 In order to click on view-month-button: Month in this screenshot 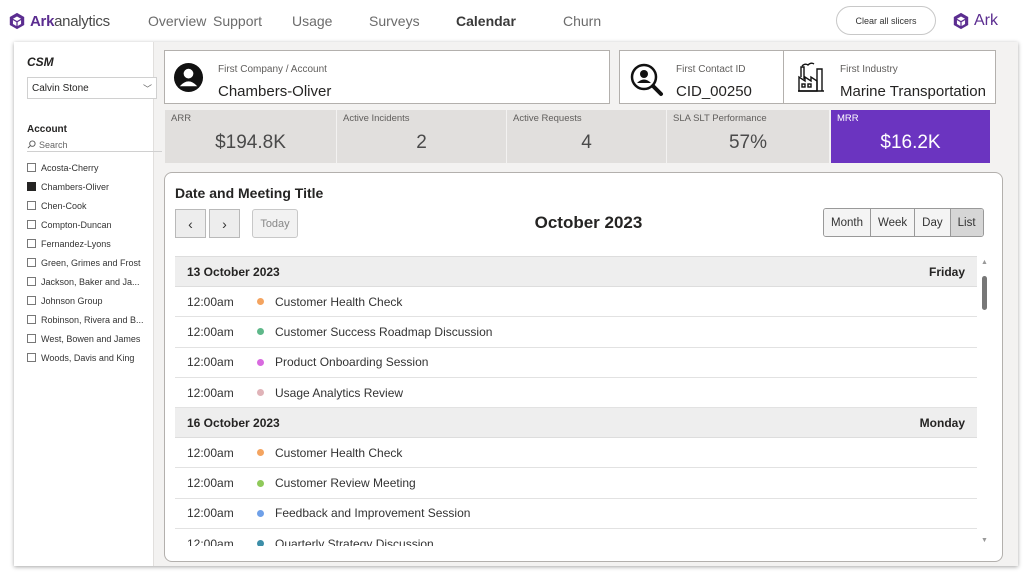, I will do `click(847, 222)`.